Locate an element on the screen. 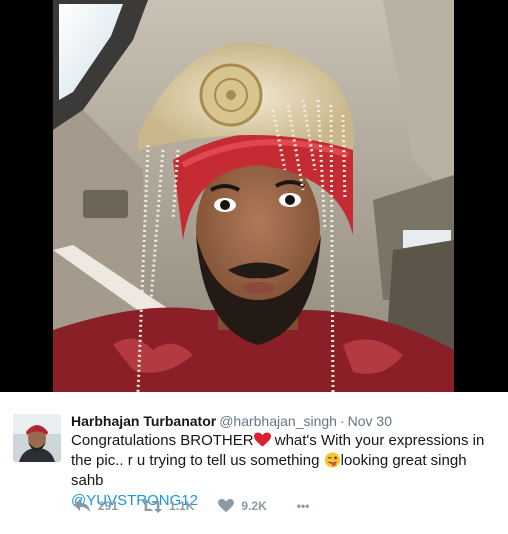 This screenshot has height=534, width=508. like-button: 9.2K is located at coordinates (242, 506).